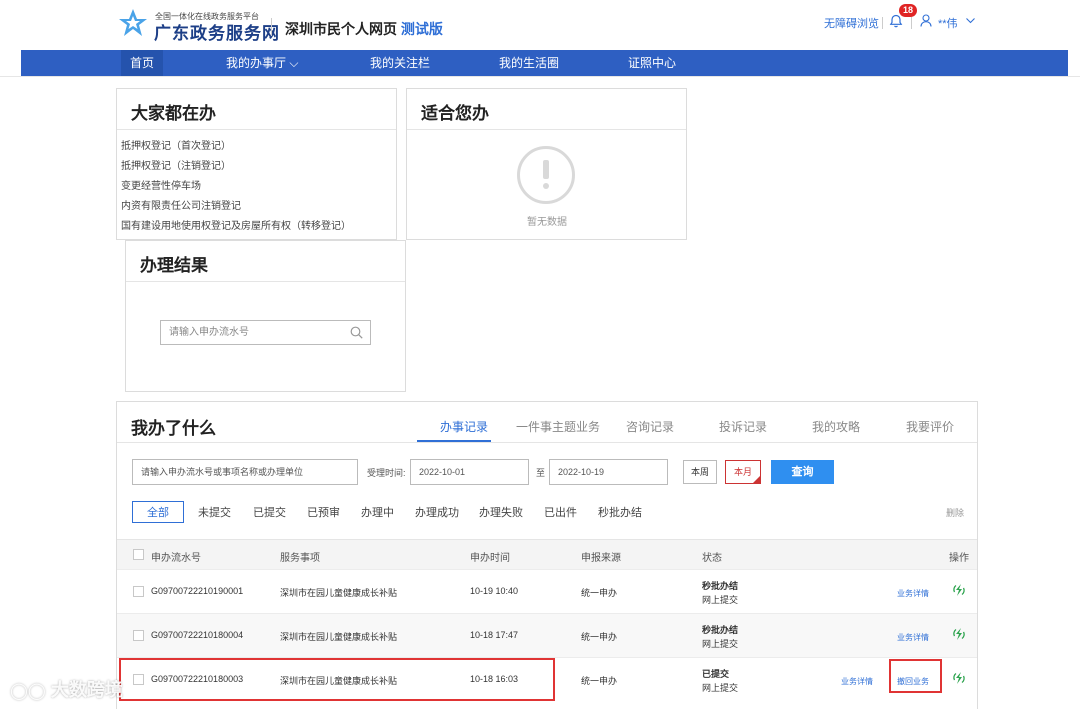 This screenshot has width=1080, height=709. I want to click on tab-guides: 我的攻略, so click(836, 426).